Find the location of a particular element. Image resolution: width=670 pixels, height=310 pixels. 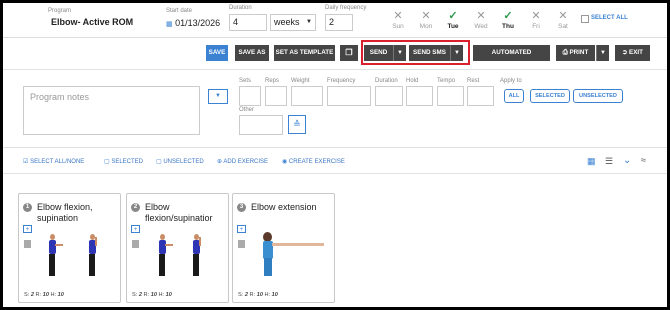

notes-template-dropdown: ▼ is located at coordinates (218, 96).